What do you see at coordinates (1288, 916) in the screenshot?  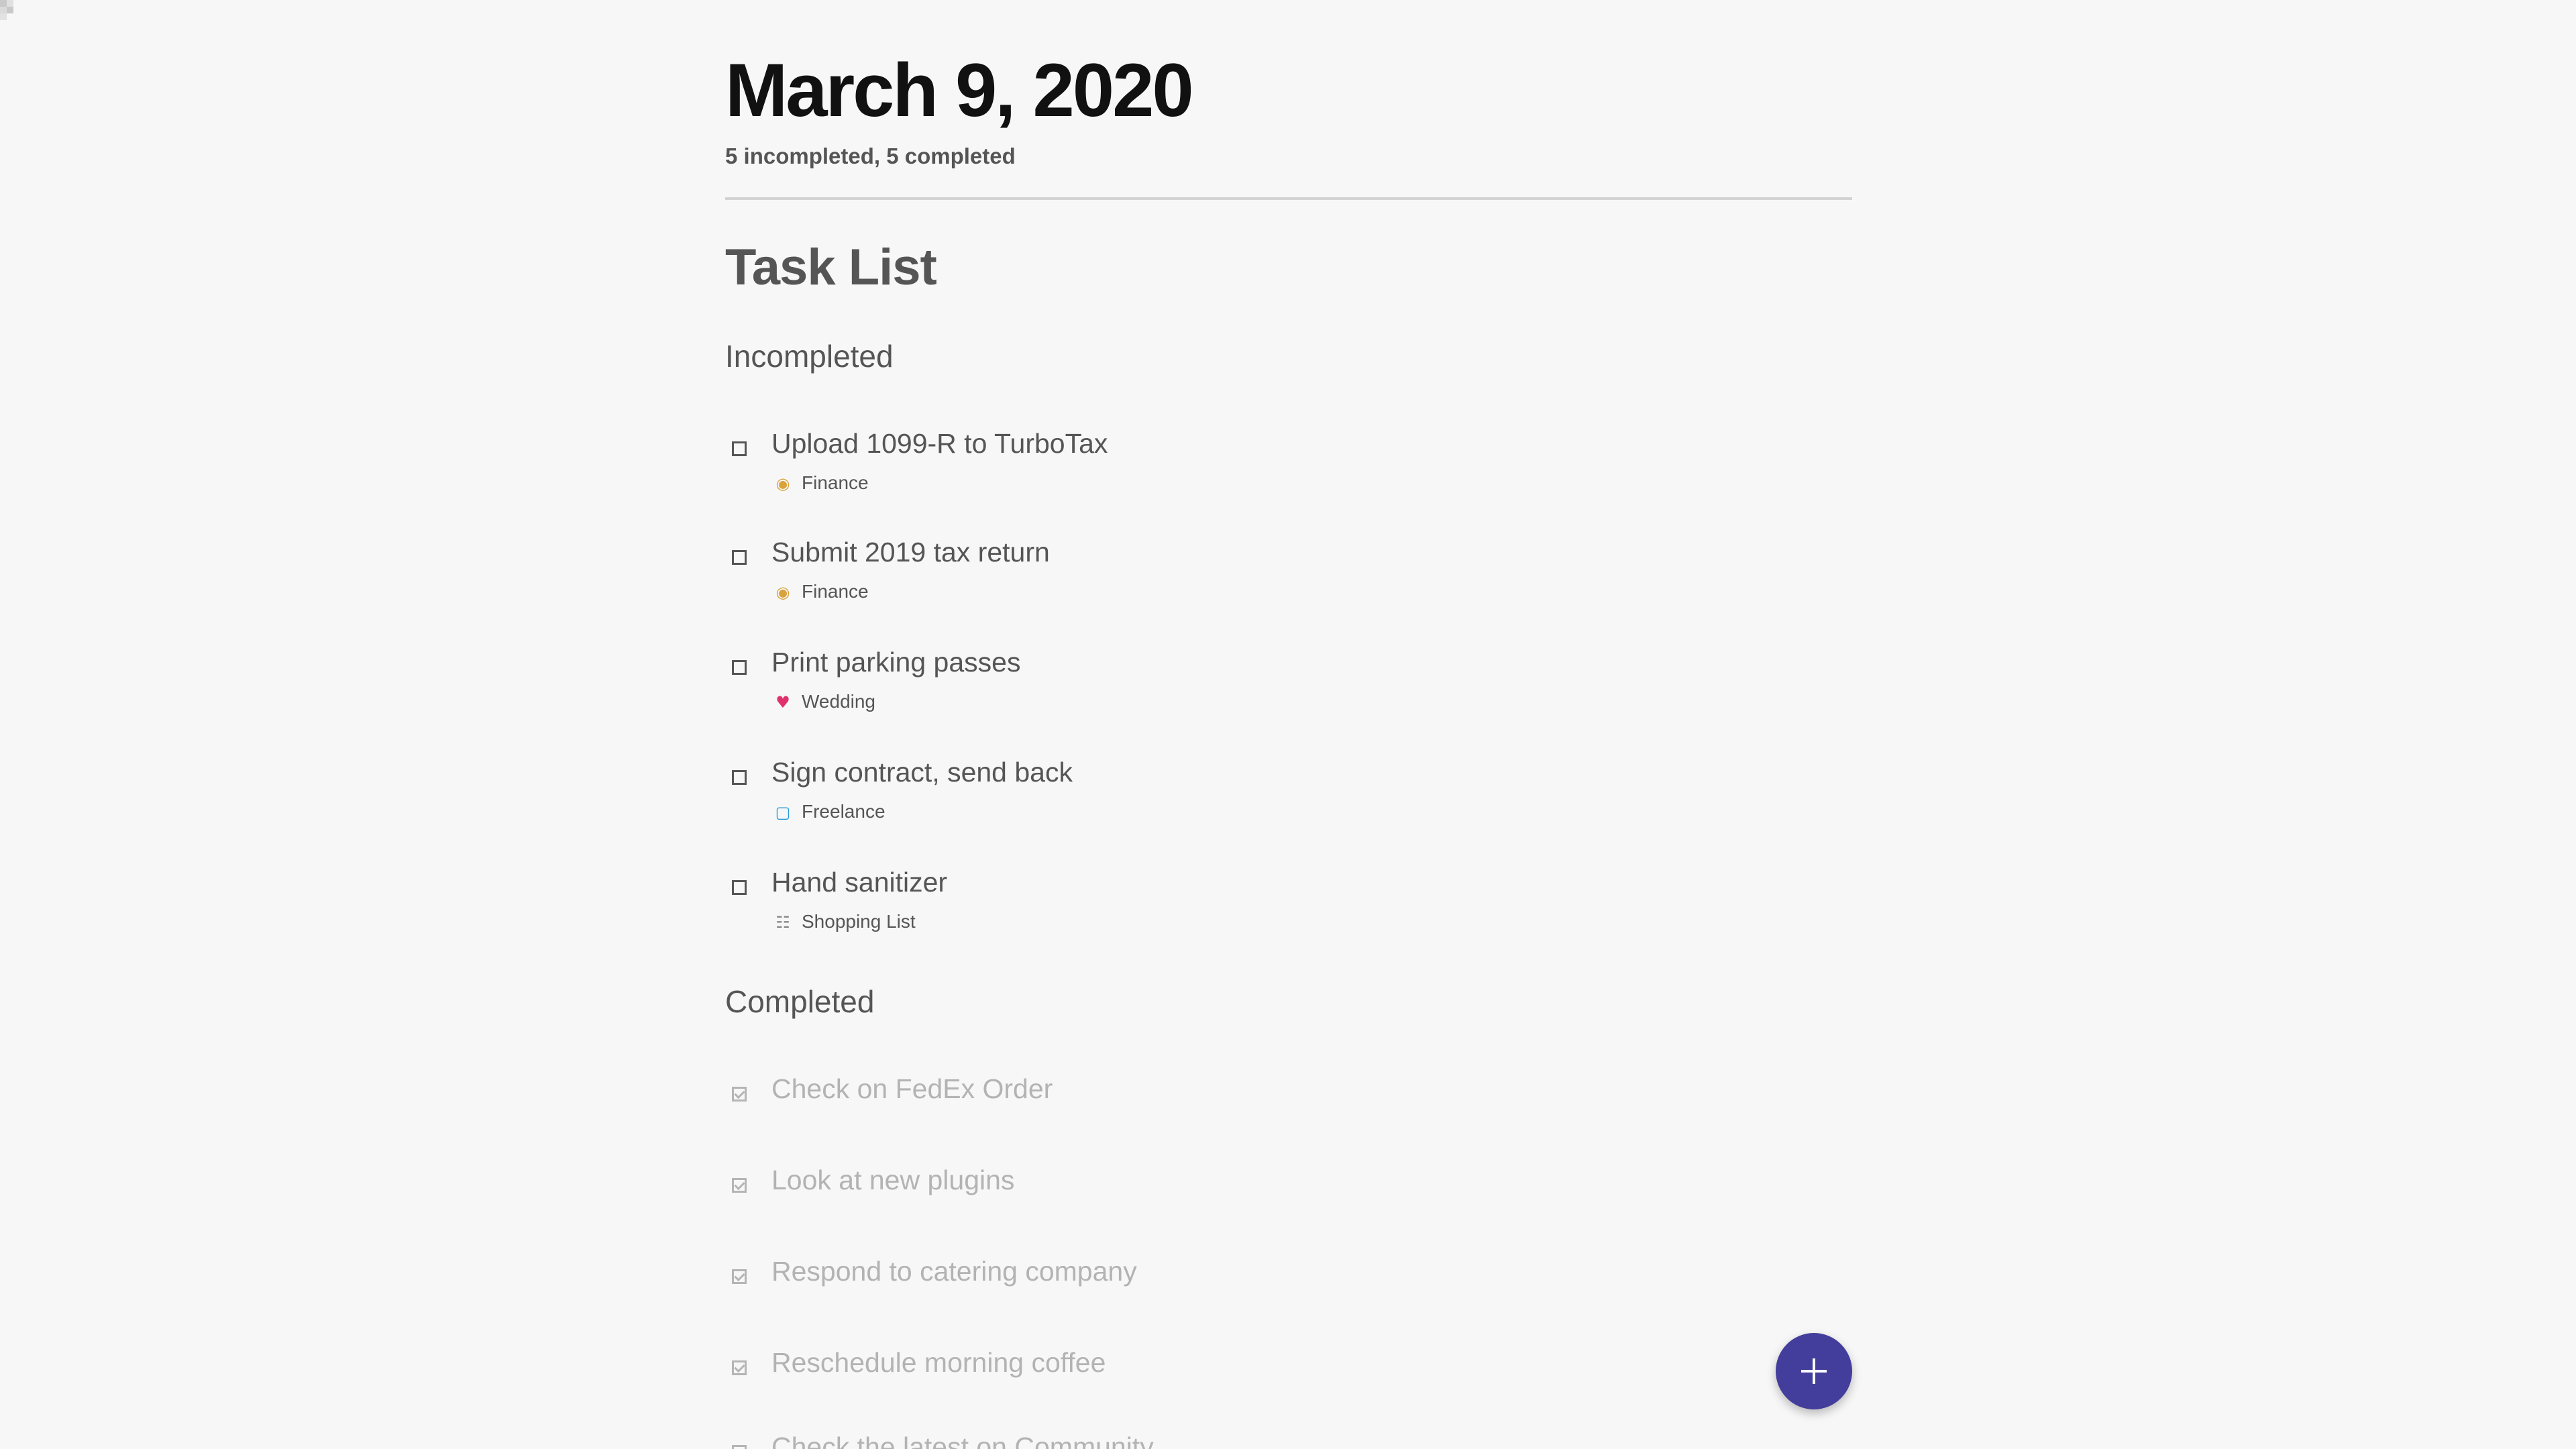 I see `task-item: Hand sanitizer ☷ Shopping List` at bounding box center [1288, 916].